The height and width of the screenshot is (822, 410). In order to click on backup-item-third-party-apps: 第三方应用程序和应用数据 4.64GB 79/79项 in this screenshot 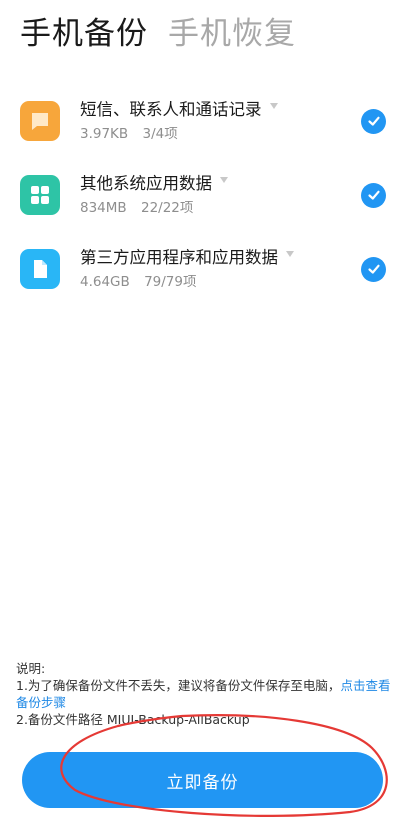, I will do `click(203, 269)`.